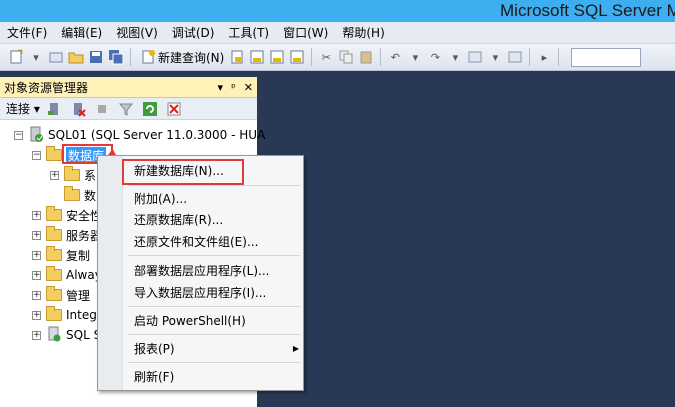 The height and width of the screenshot is (407, 675). Describe the element at coordinates (78, 255) in the screenshot. I see `tree-node-label: 复制` at that location.